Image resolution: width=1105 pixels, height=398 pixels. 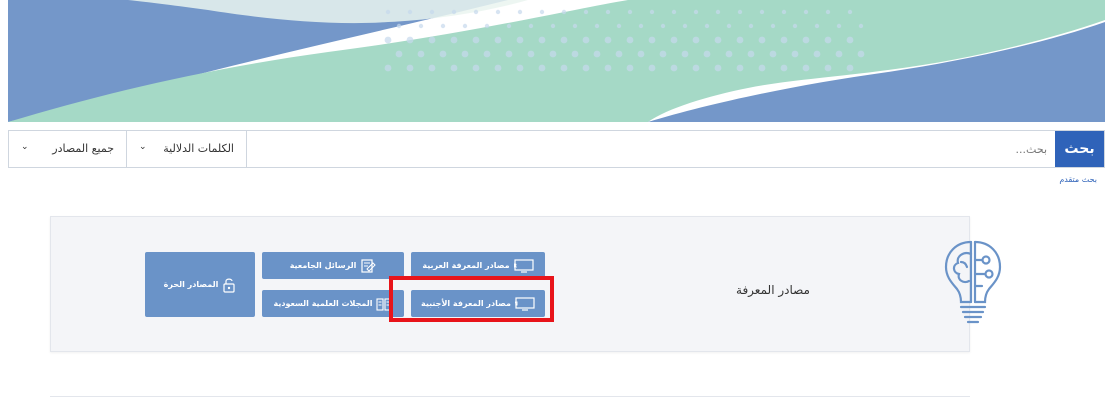 I want to click on unlock-icon, so click(x=229, y=285).